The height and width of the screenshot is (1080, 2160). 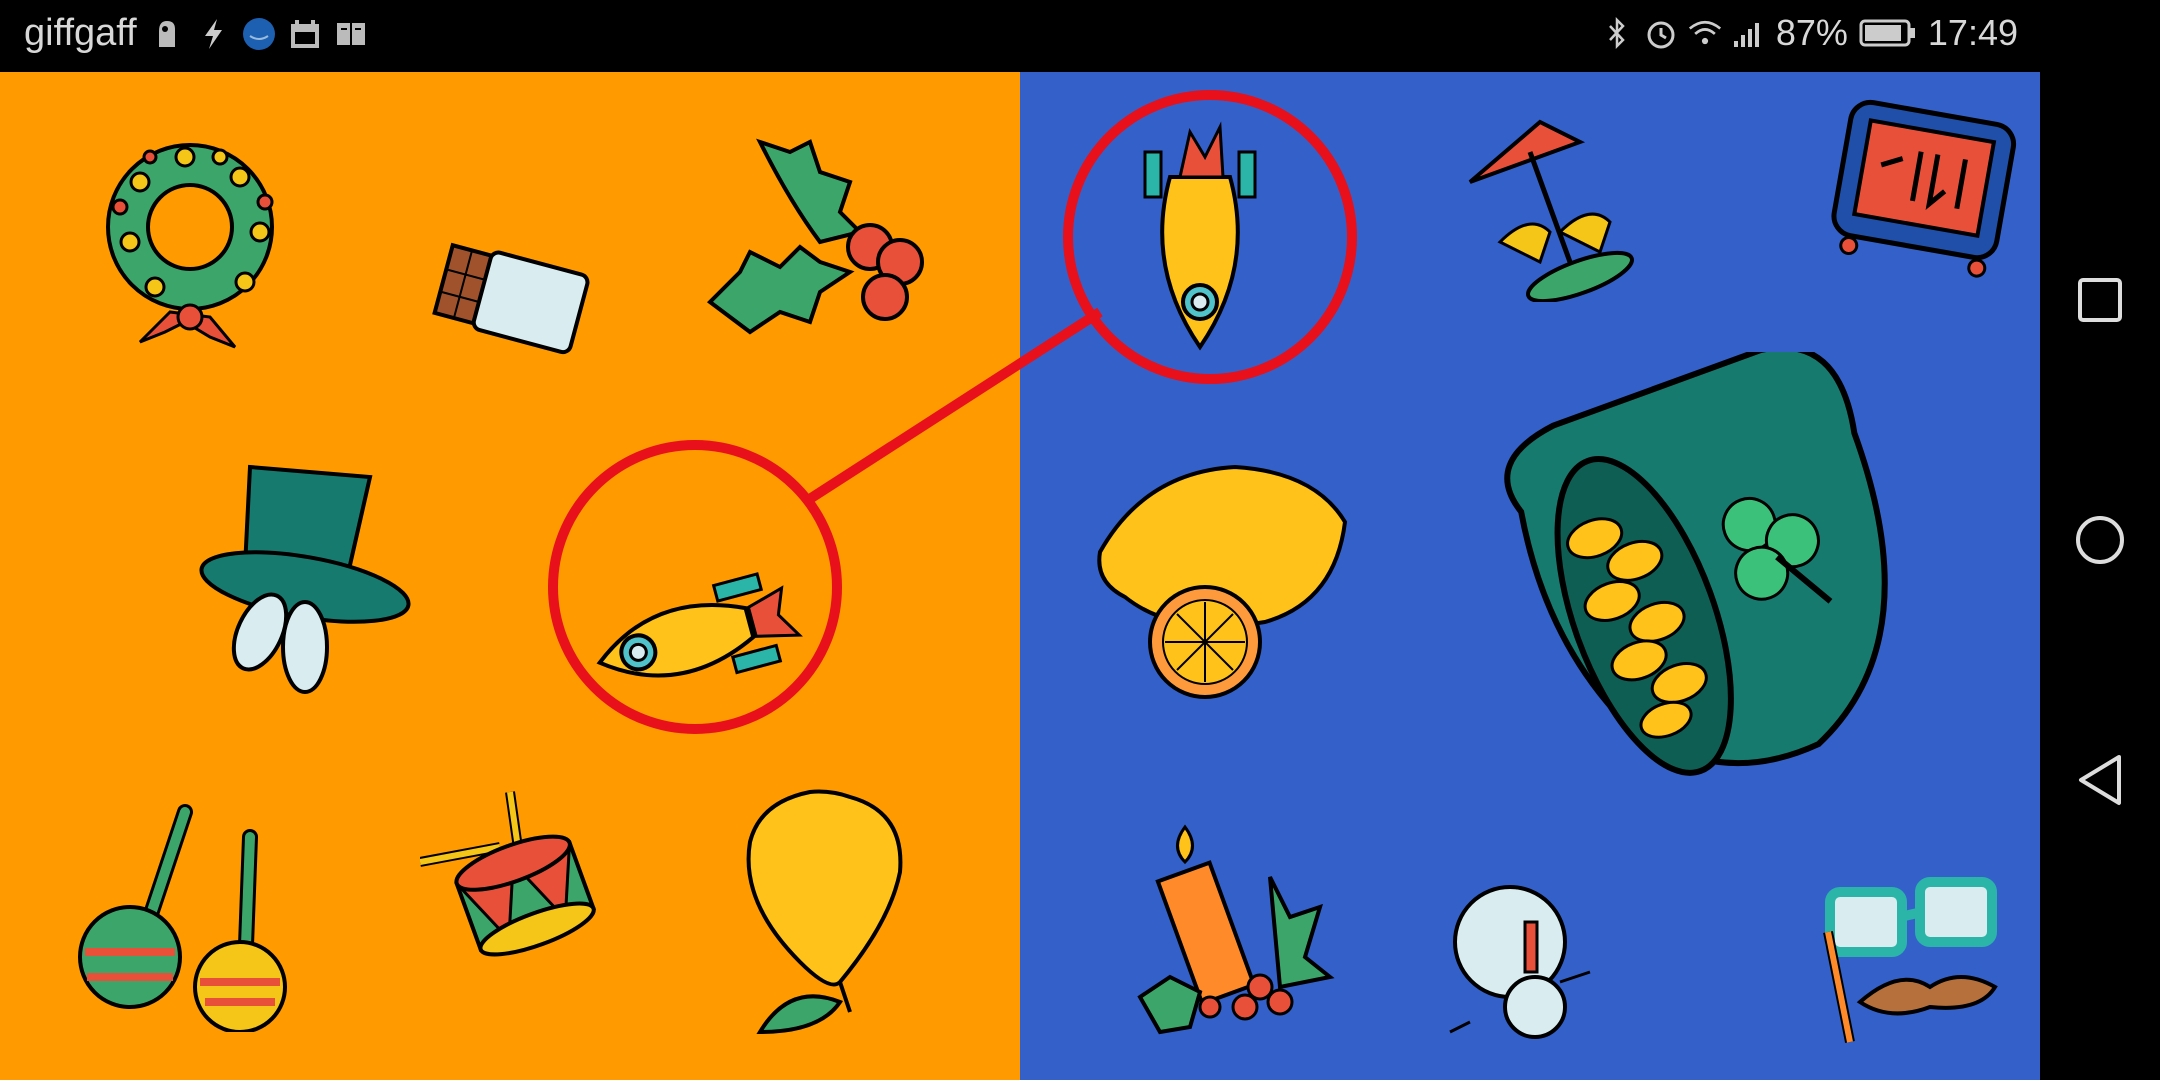 What do you see at coordinates (1705, 33) in the screenshot?
I see `wifi-icon` at bounding box center [1705, 33].